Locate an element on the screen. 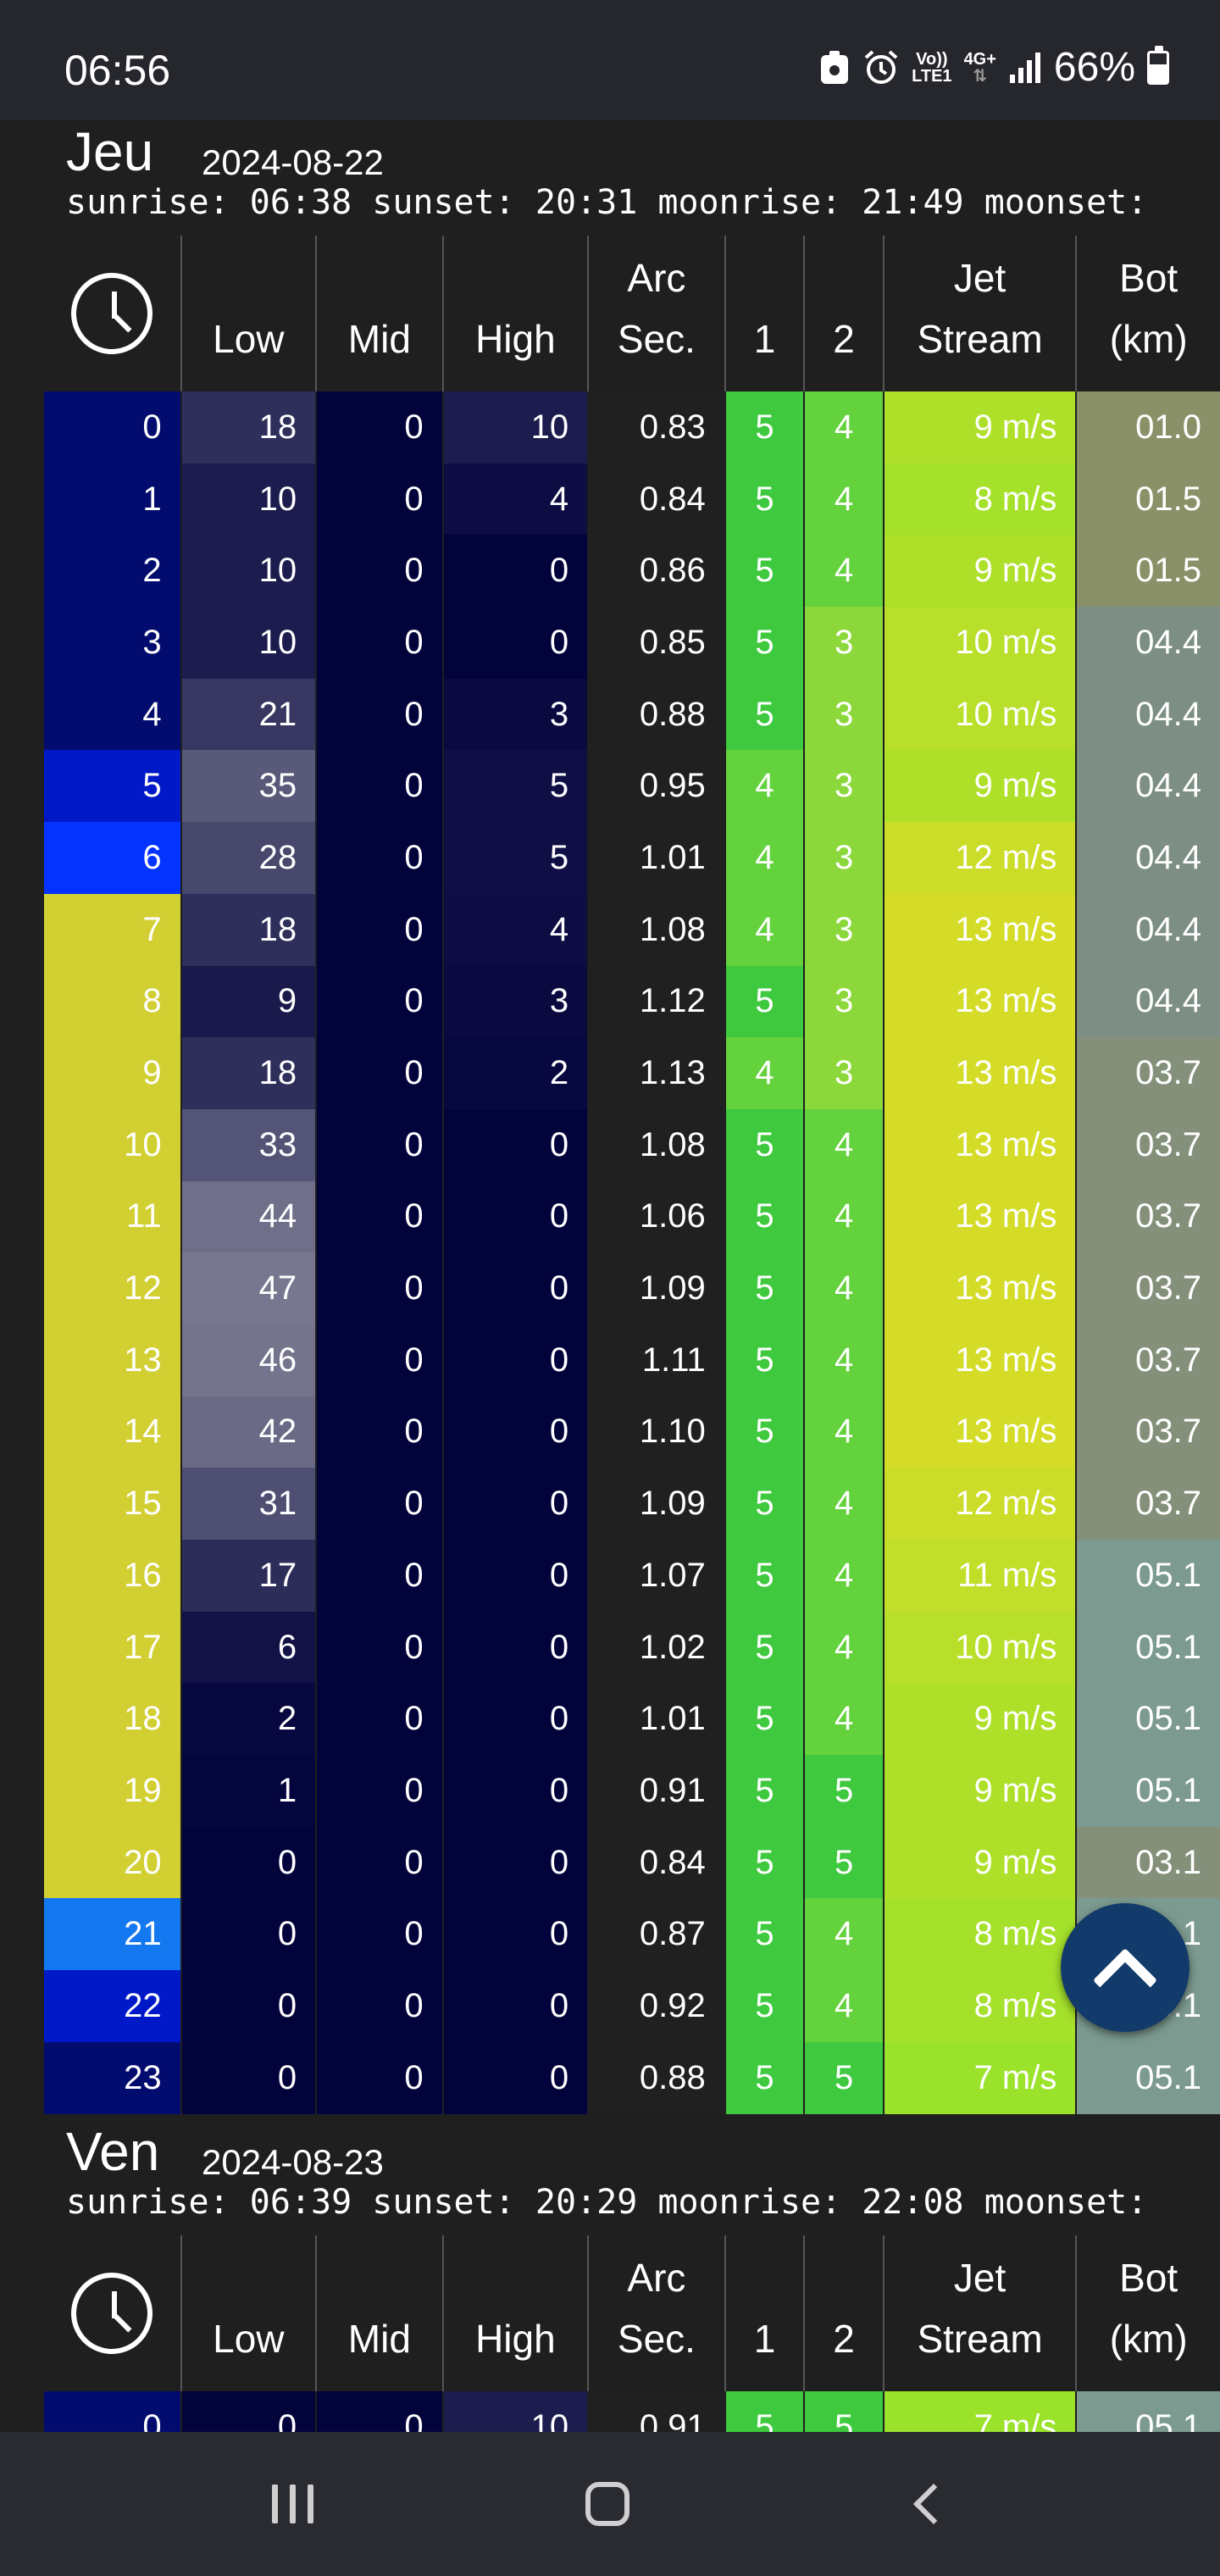 This screenshot has width=1220, height=2576. table-row: 0 0 0 10 0.91 5 5 7 m/s 05.1 is located at coordinates (632, 2411).